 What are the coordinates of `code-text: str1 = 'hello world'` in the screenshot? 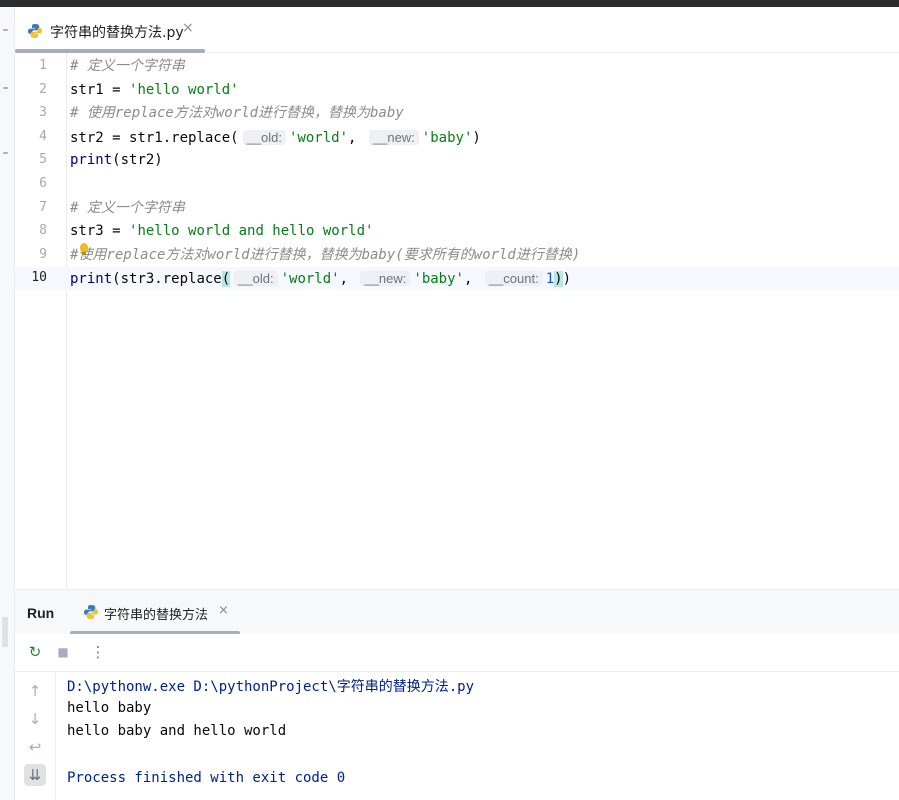 It's located at (154, 90).